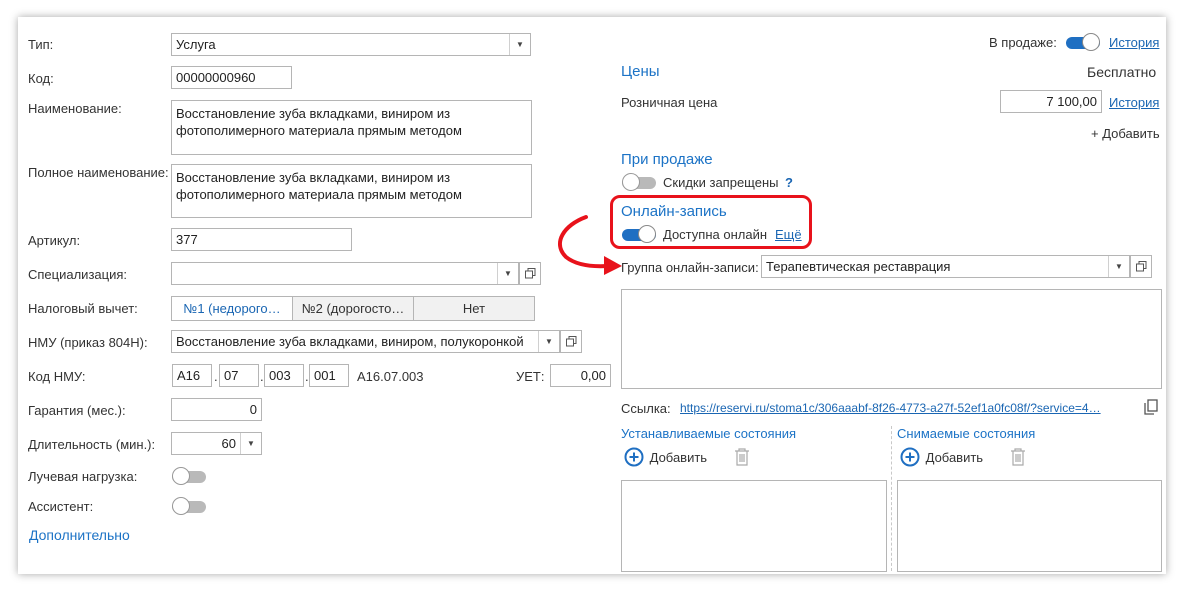 This screenshot has width=1186, height=594. Describe the element at coordinates (61, 506) in the screenshot. I see `assistant-label: Ассистент:` at that location.